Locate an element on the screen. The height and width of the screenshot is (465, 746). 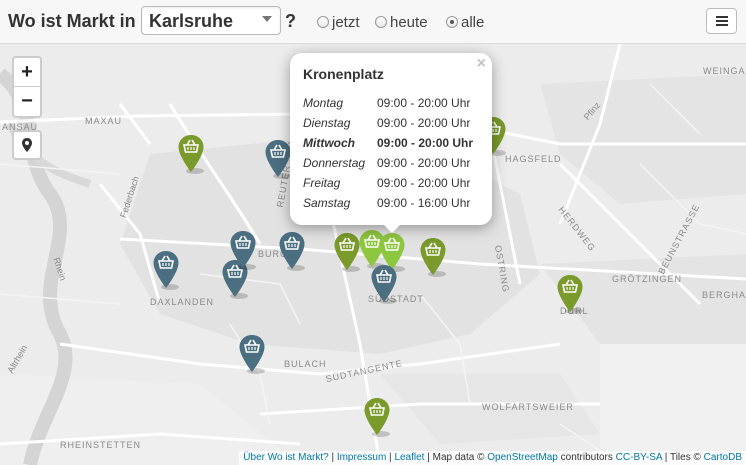
zoom-control: + − is located at coordinates (27, 87).